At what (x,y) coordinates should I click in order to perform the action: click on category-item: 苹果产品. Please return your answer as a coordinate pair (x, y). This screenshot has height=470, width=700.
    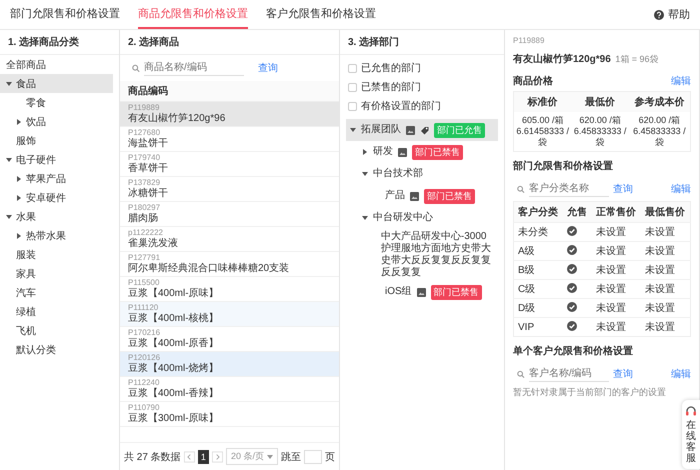
    Looking at the image, I should click on (56, 178).